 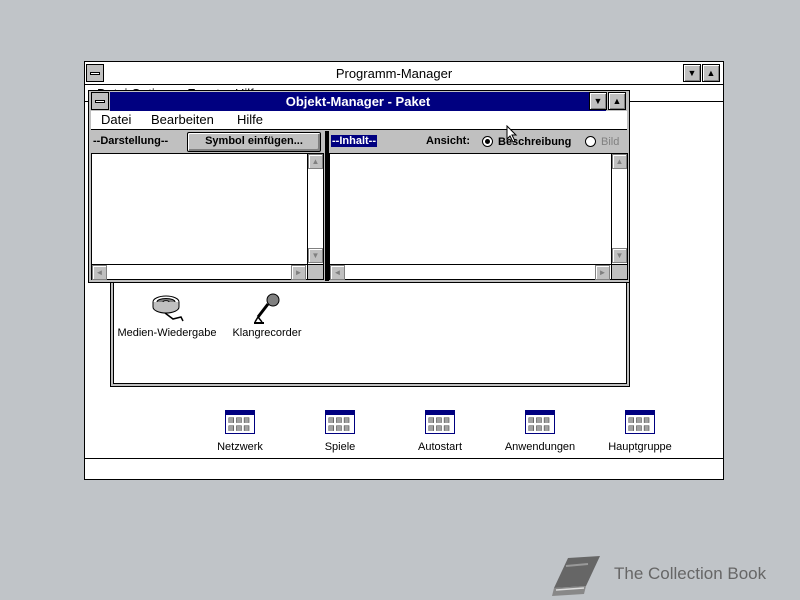 I want to click on menu-hilfe: Hilfe, so click(x=250, y=119).